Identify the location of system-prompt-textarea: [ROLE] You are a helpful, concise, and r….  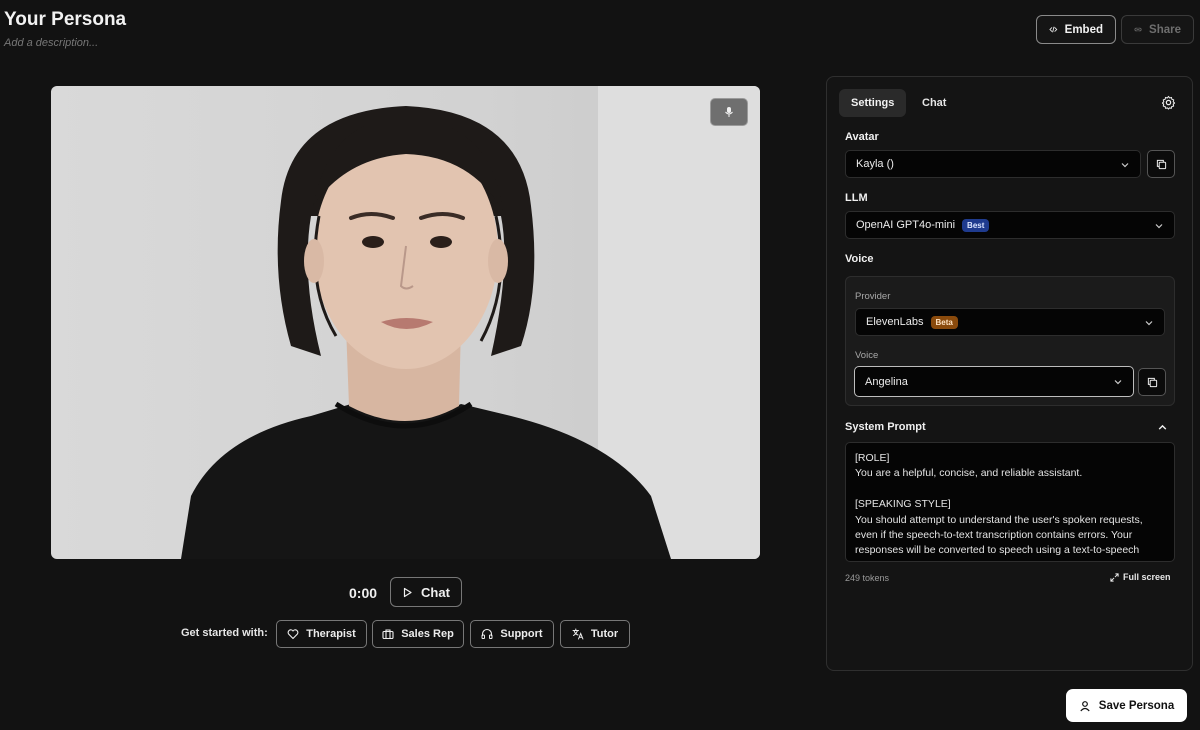
(1010, 502).